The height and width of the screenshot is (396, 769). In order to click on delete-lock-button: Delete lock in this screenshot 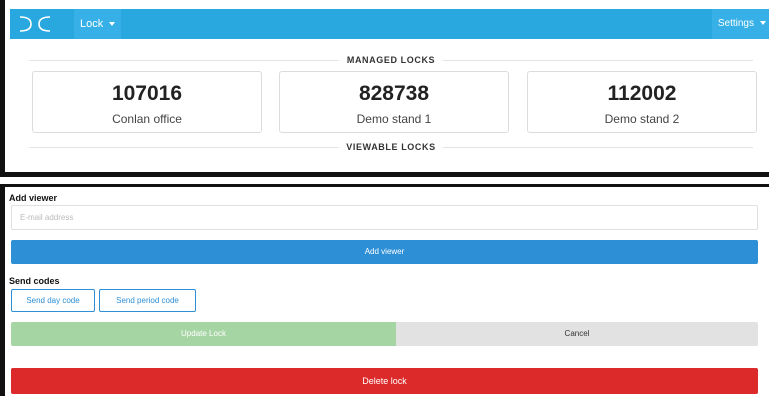, I will do `click(384, 381)`.